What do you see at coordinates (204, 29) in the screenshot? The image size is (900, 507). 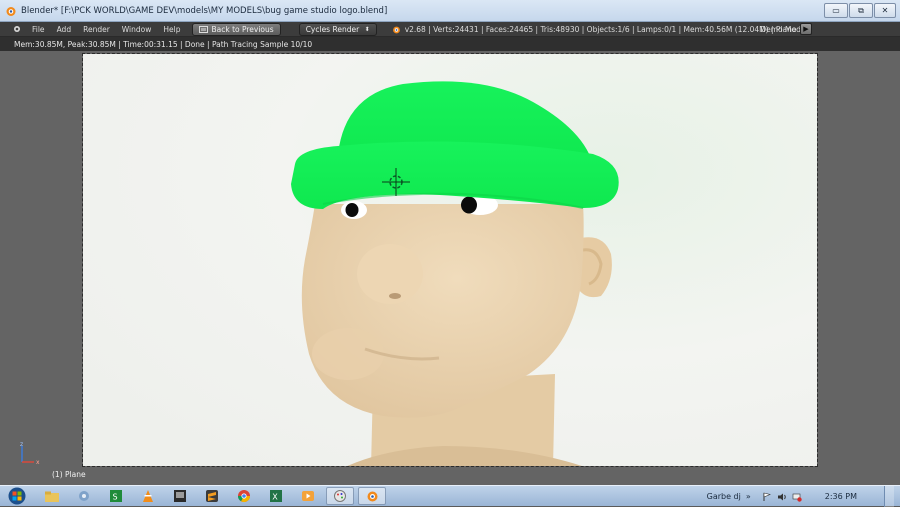 I see `screen-icon` at bounding box center [204, 29].